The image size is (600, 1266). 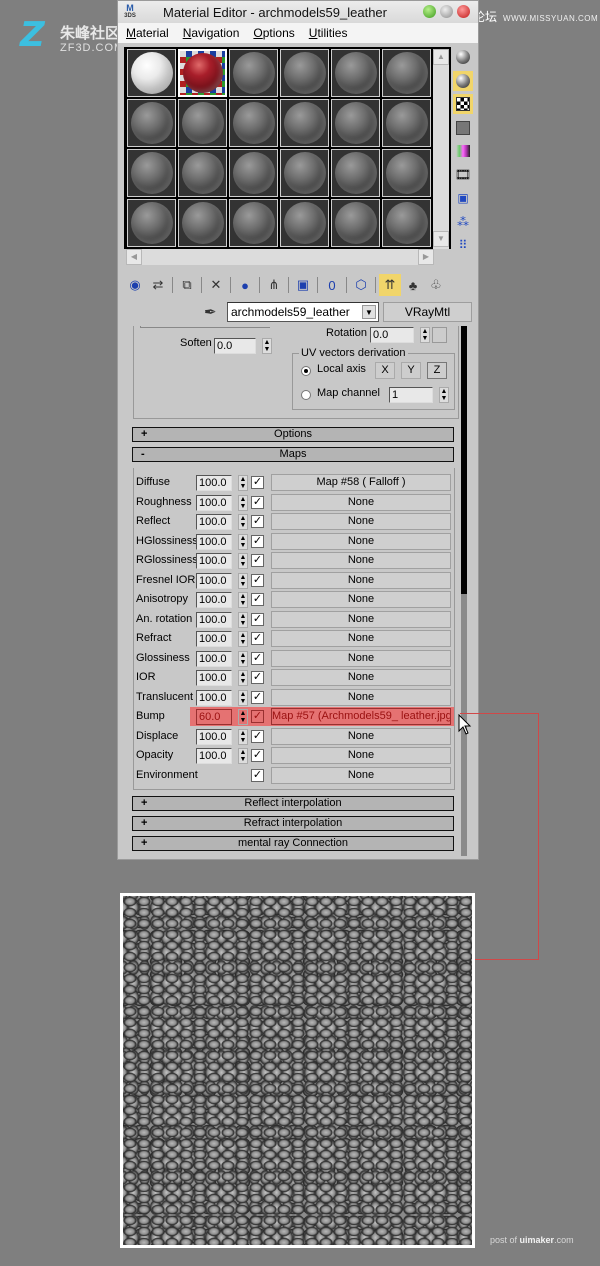 I want to click on show-map-in-viewport-icon: ⬡, so click(x=361, y=285).